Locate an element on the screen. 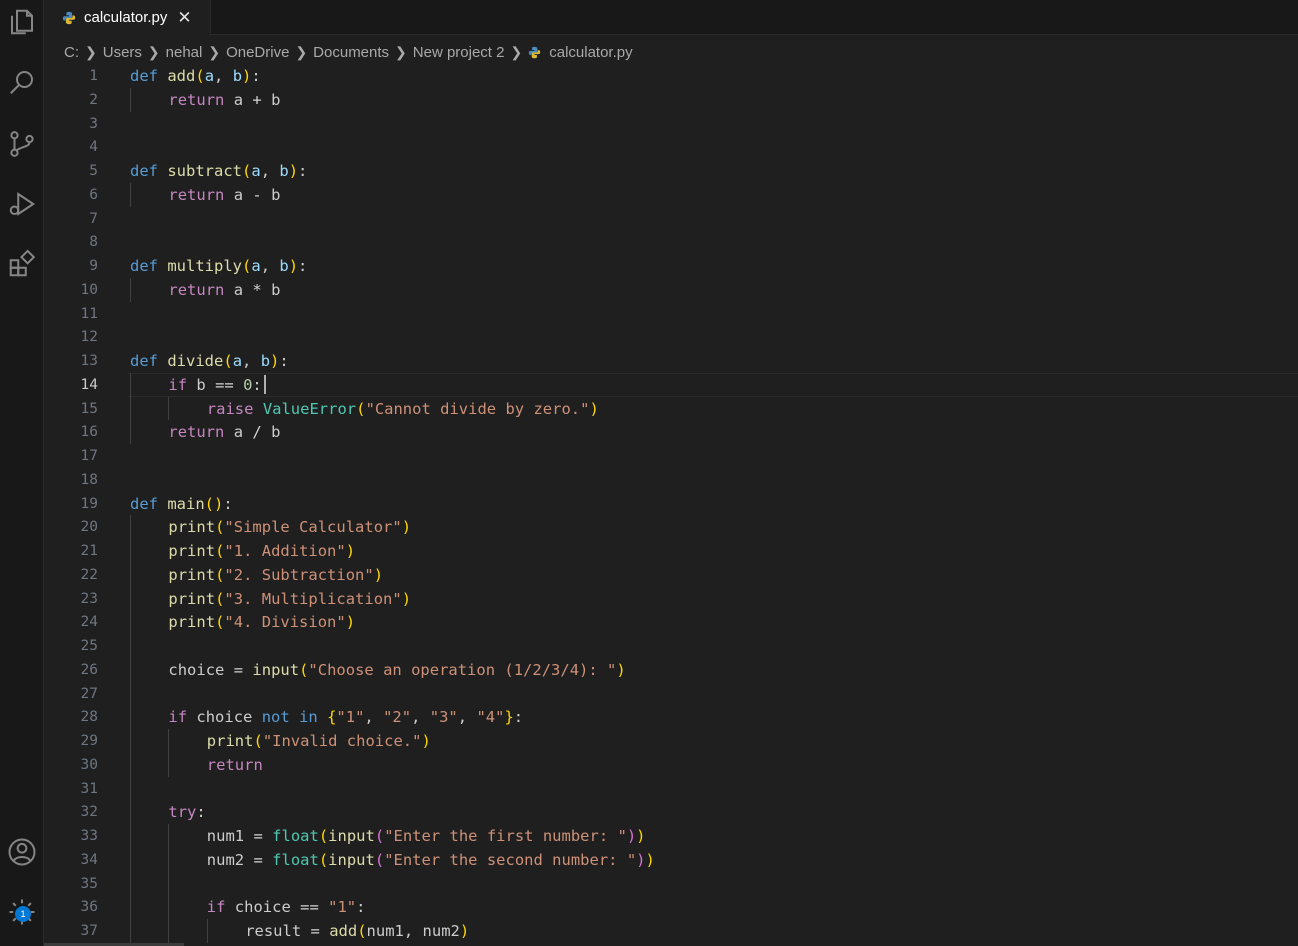 This screenshot has width=1298, height=946. code-line: 27 is located at coordinates (671, 694).